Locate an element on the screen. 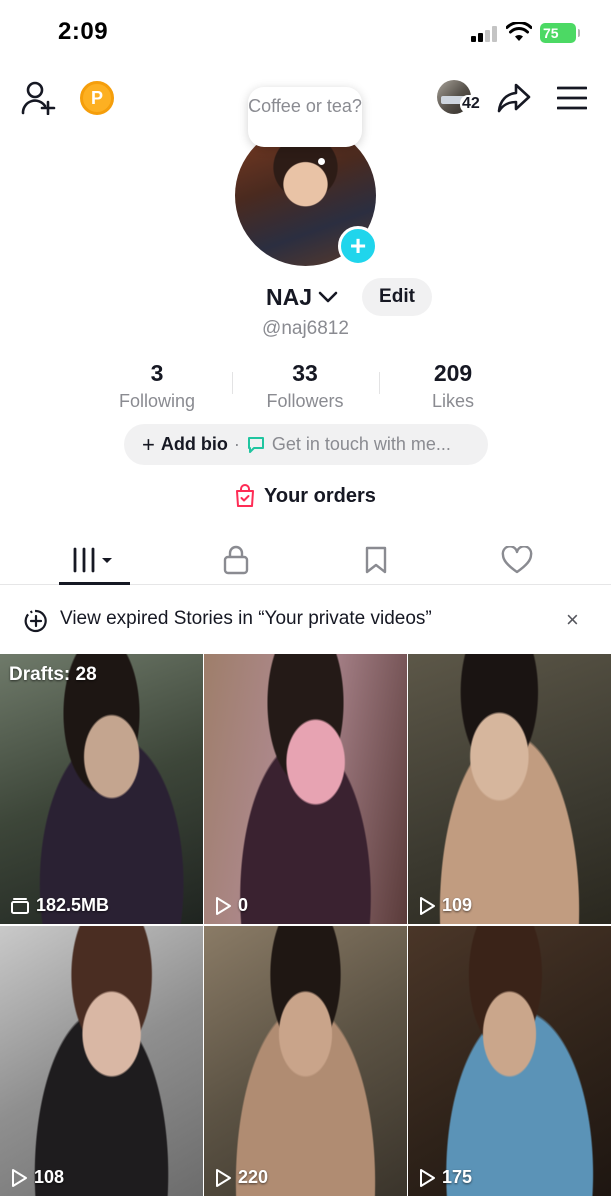 Image resolution: width=611 pixels, height=1200 pixels. note-bubble: Coffee or tea? is located at coordinates (305, 117).